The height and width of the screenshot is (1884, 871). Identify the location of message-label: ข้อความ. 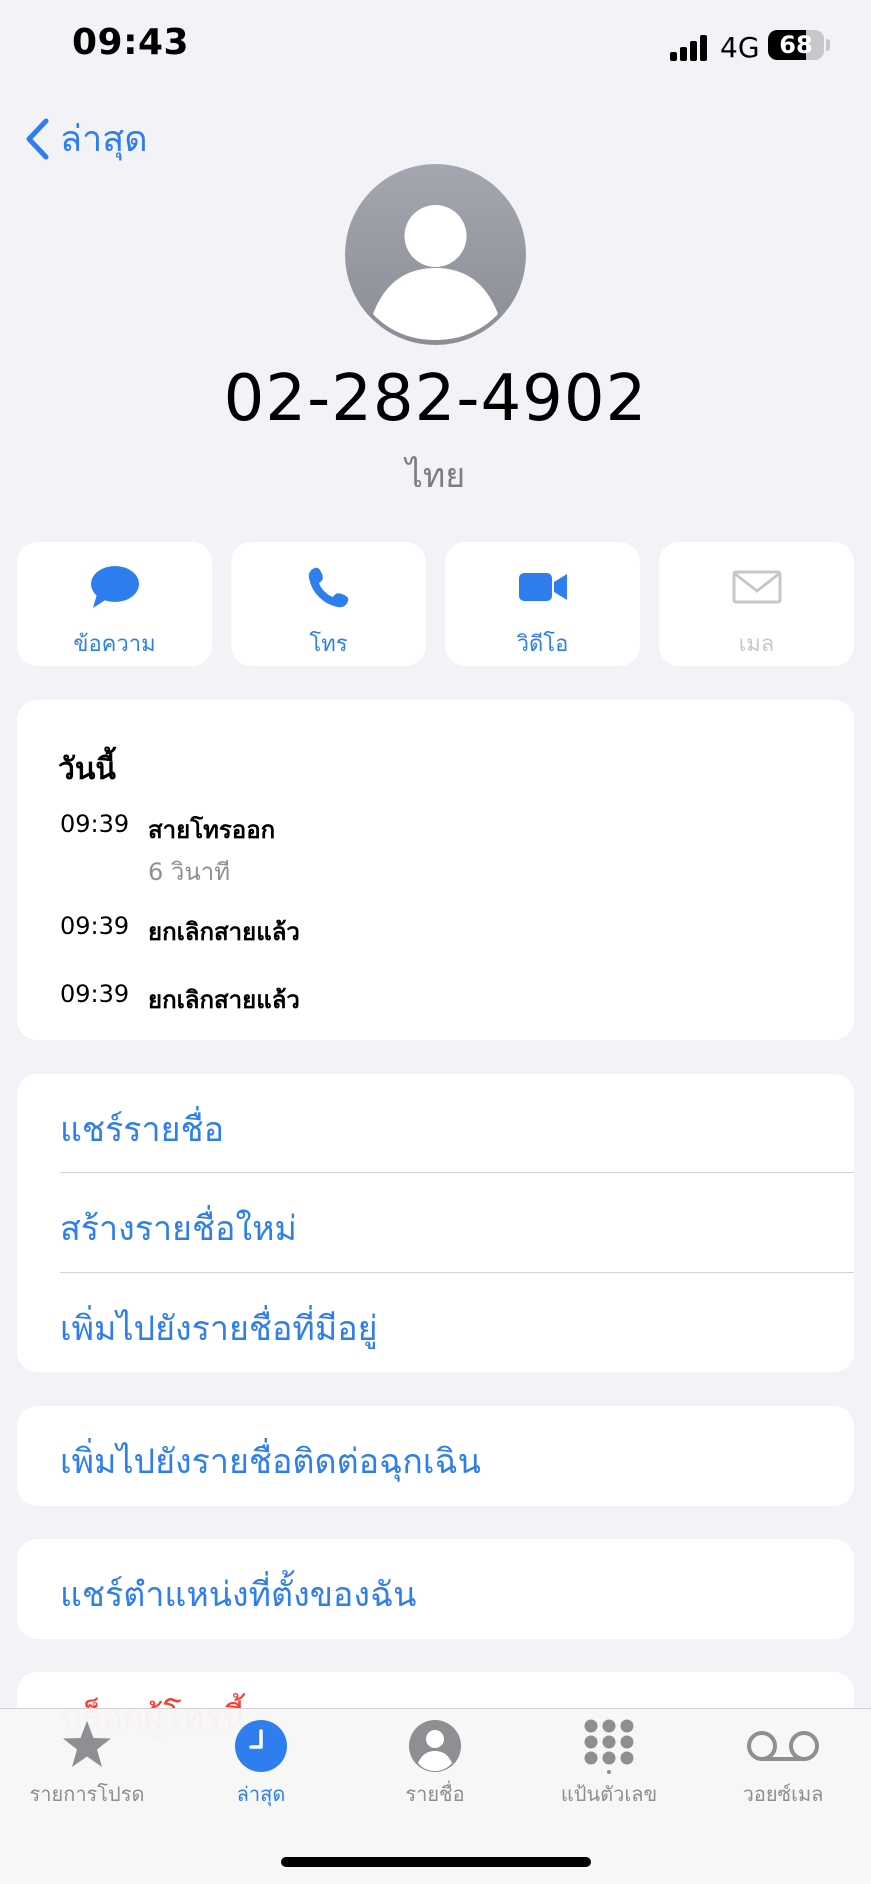
(114, 644).